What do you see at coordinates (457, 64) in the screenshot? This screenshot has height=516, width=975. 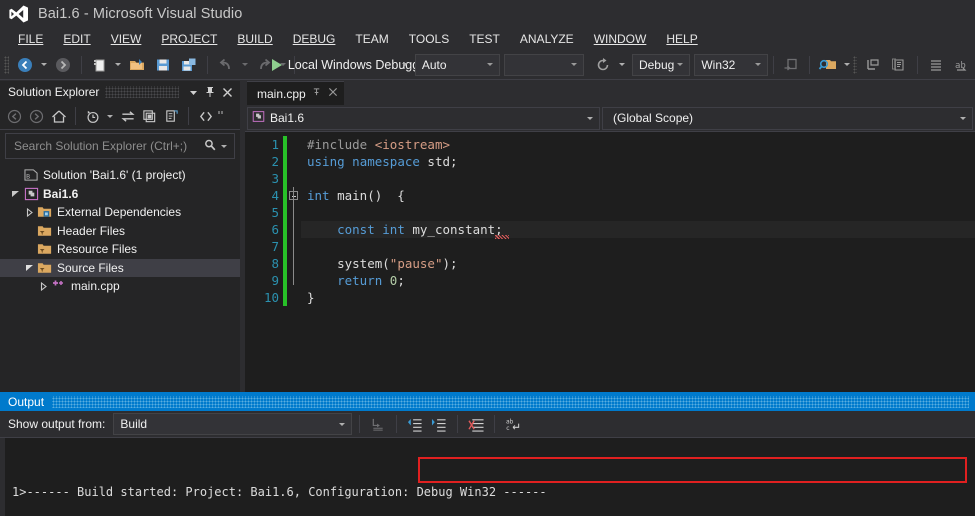 I see `platform-target-combo: Auto` at bounding box center [457, 64].